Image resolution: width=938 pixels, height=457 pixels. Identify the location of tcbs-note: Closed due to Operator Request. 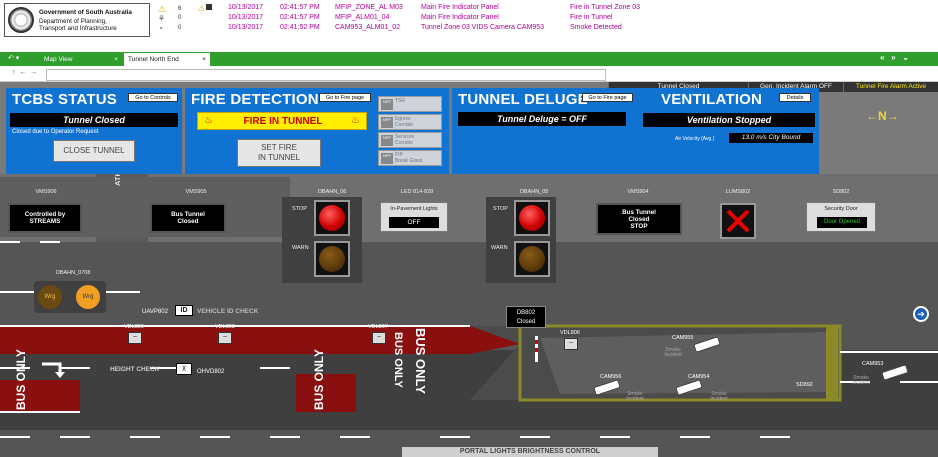
(55, 132).